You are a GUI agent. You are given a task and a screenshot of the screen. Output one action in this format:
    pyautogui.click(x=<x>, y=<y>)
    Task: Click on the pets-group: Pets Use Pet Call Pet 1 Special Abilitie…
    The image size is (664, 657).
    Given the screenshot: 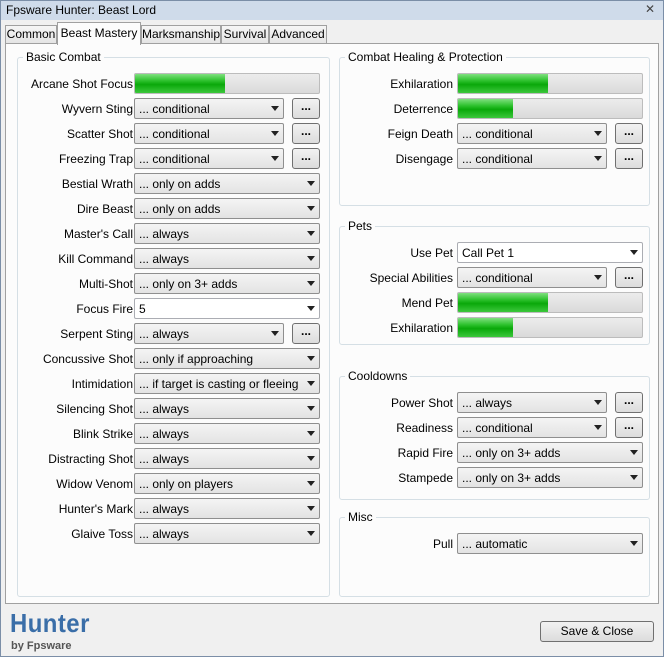 What is the action you would take?
    pyautogui.click(x=494, y=282)
    